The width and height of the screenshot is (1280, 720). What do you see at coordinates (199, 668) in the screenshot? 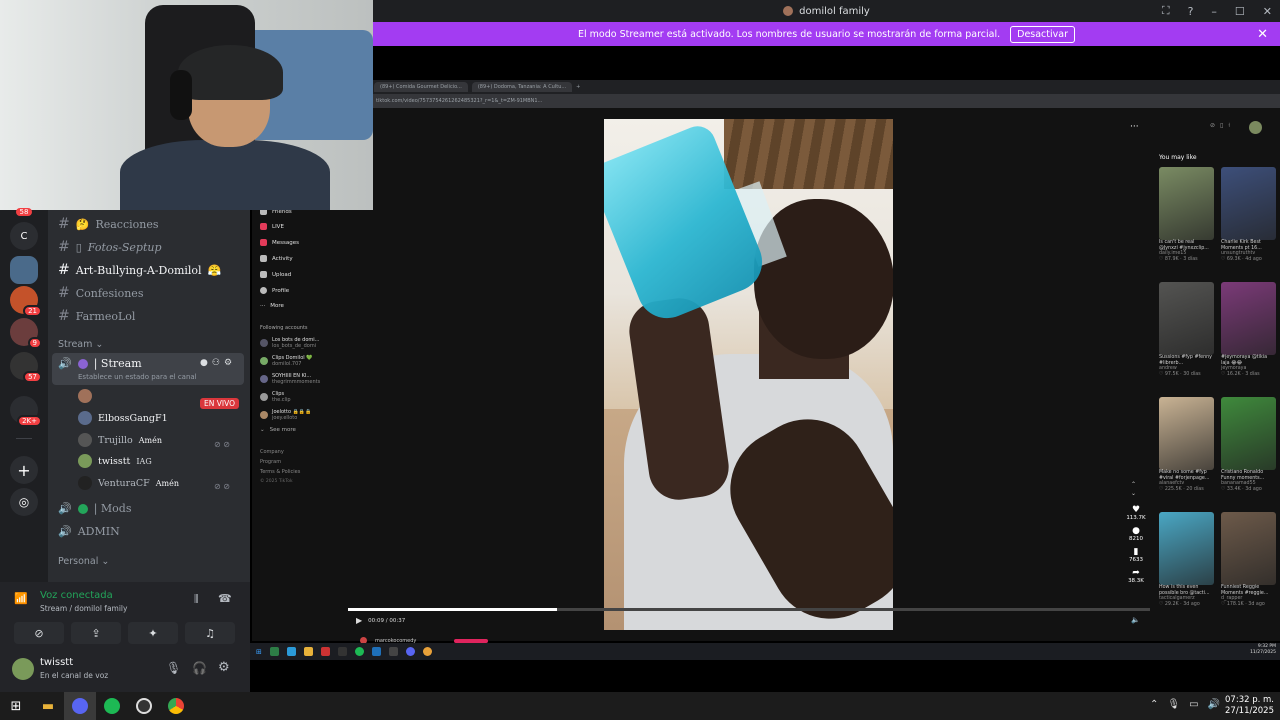
I see `headphones-icon: 🎧` at bounding box center [199, 668].